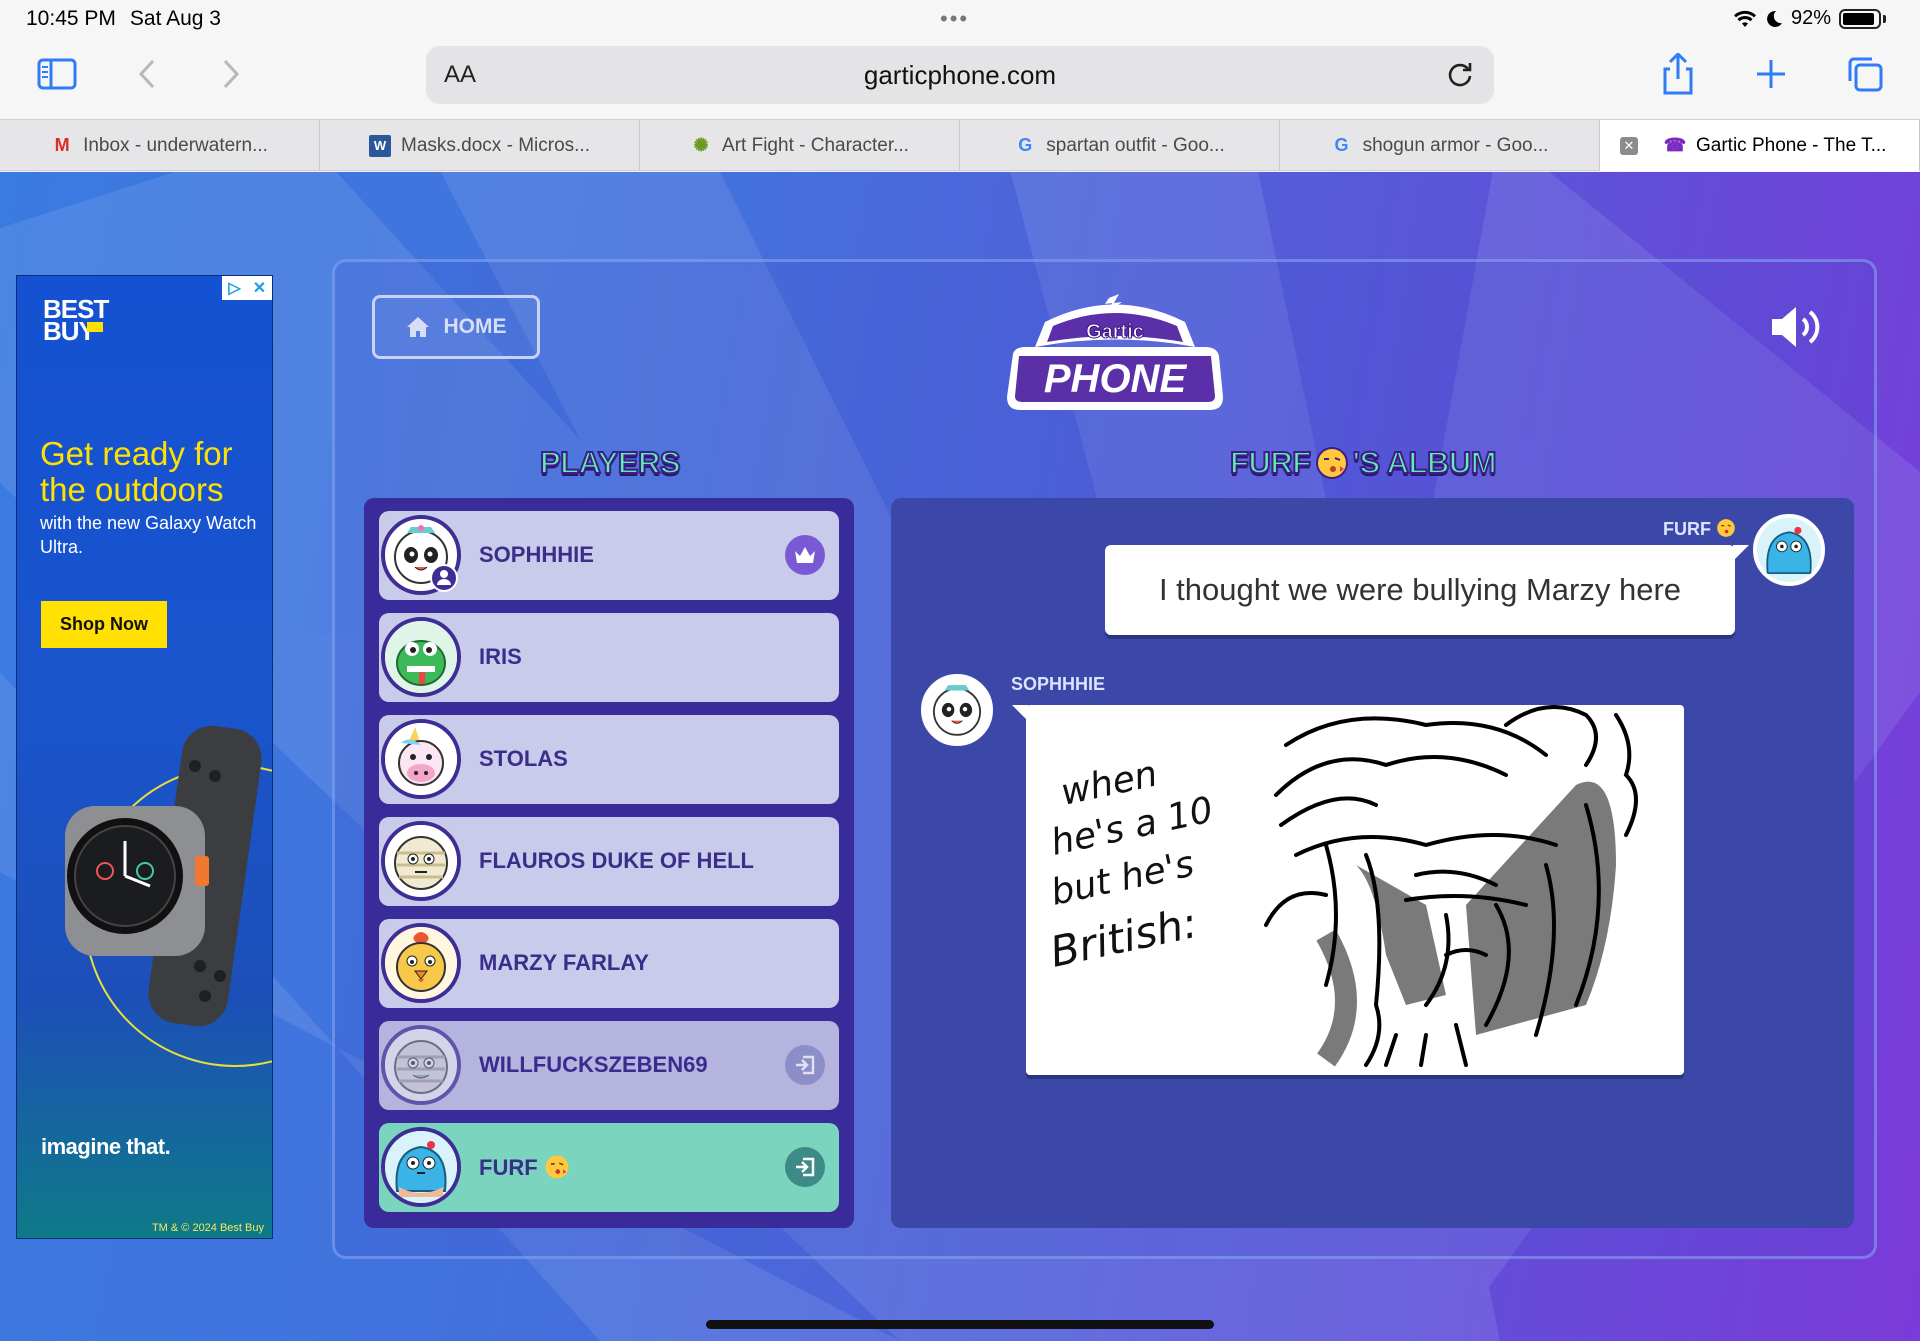 The height and width of the screenshot is (1341, 1920). What do you see at coordinates (234, 288) in the screenshot?
I see `adchoices-icon: ▷` at bounding box center [234, 288].